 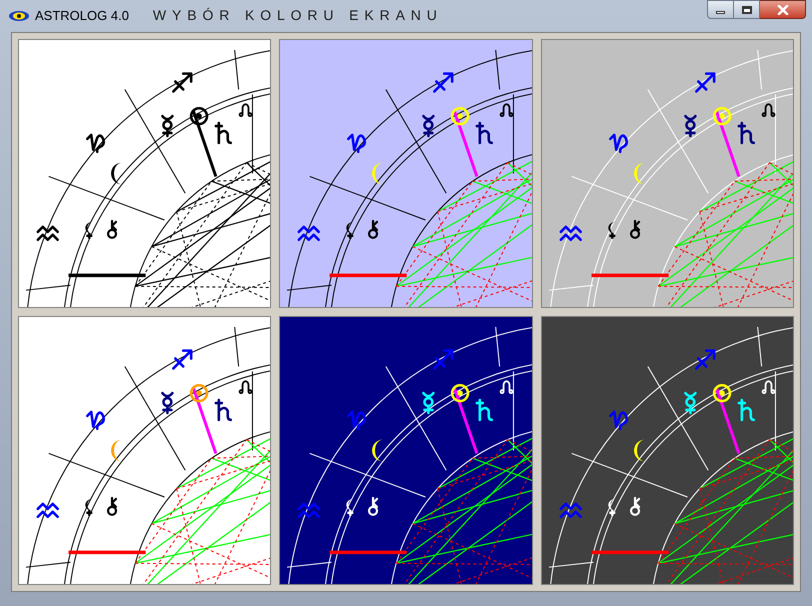 I want to click on maximize-button, so click(x=747, y=9).